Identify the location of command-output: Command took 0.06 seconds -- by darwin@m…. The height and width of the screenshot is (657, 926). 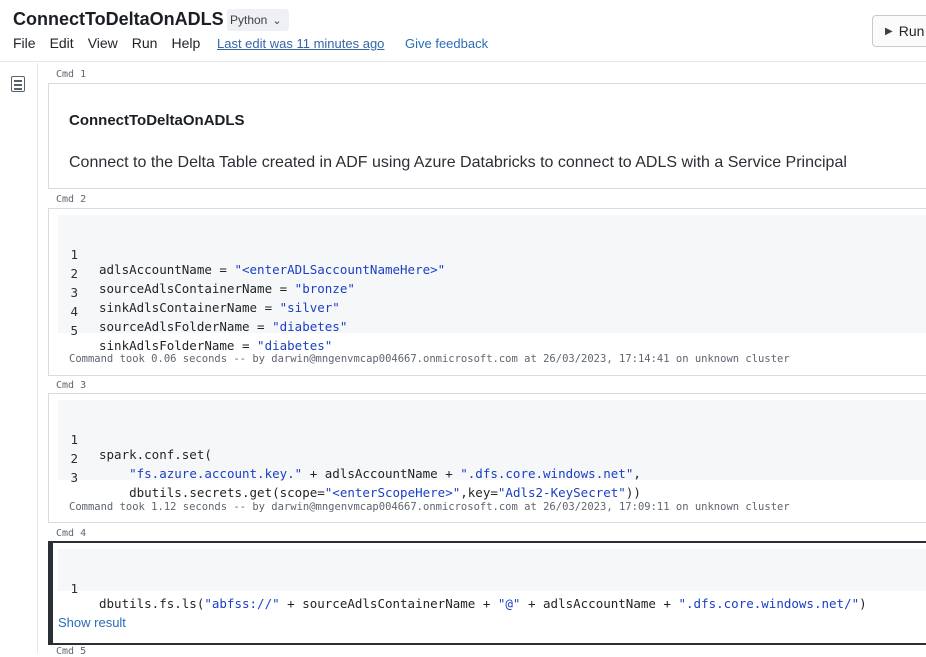
(429, 359).